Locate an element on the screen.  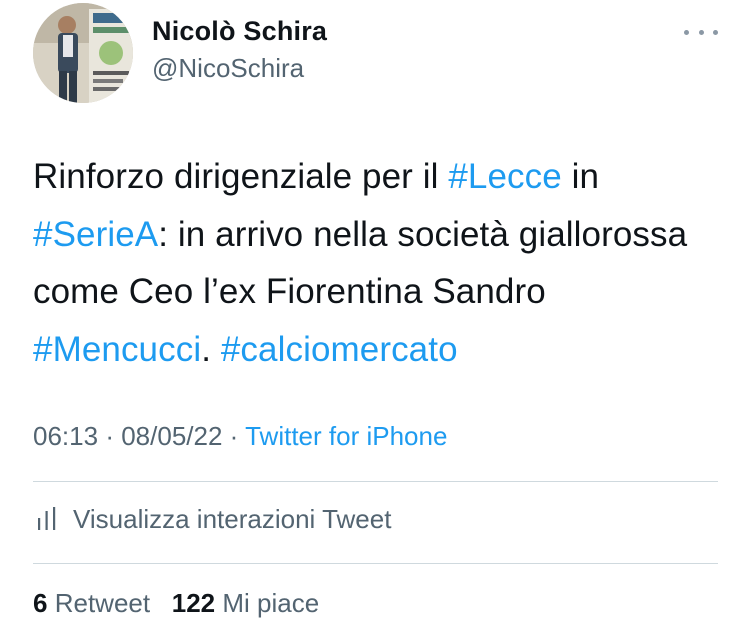
author-handle: @NicoSchira is located at coordinates (239, 68).